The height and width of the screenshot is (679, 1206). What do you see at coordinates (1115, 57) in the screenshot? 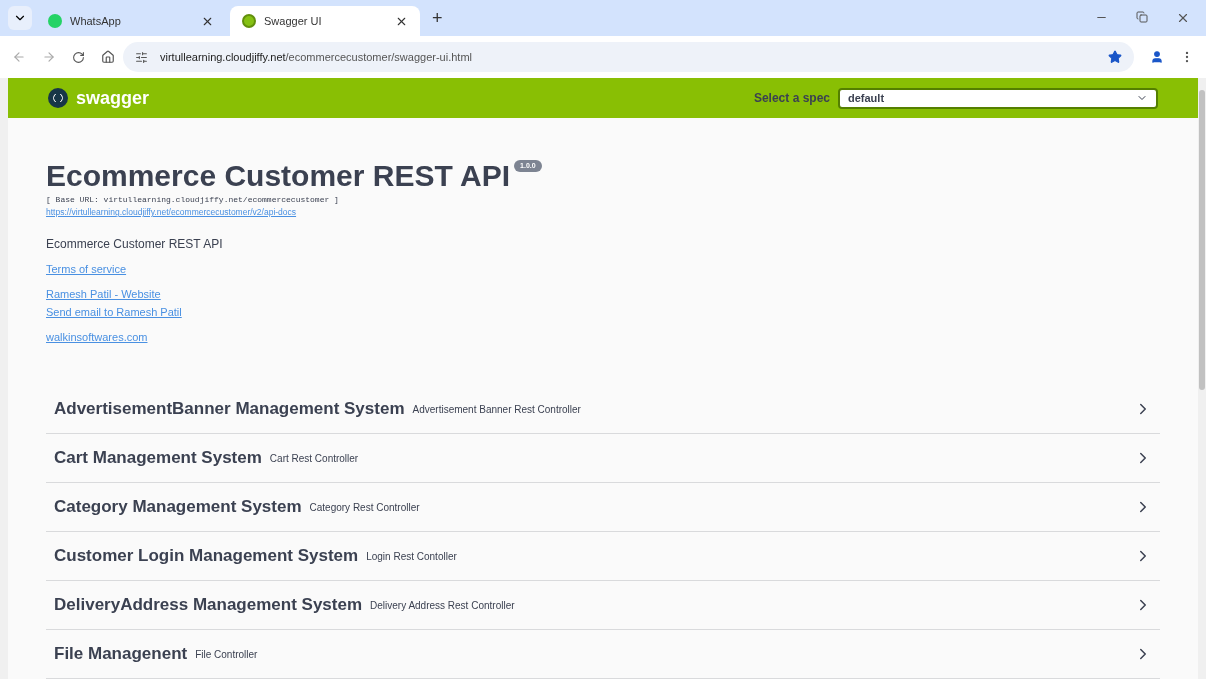
I see `bookmark-star-icon` at bounding box center [1115, 57].